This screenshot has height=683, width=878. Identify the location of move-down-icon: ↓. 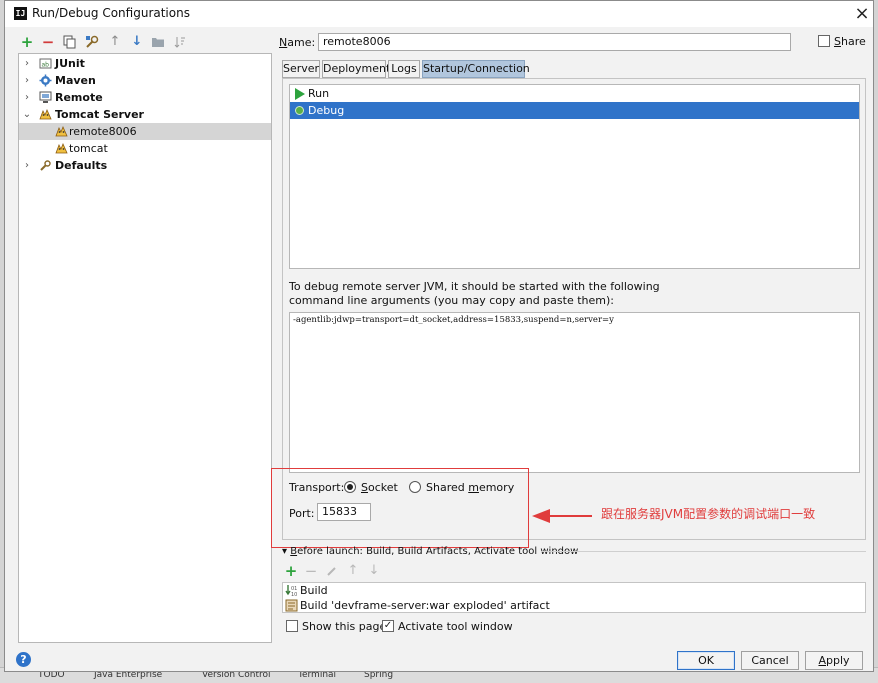
(137, 42).